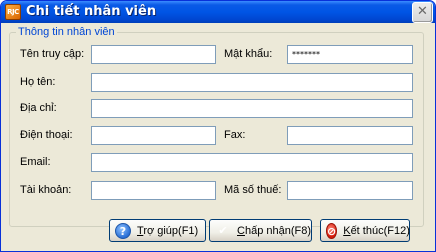  Describe the element at coordinates (252, 108) in the screenshot. I see `address-field` at that location.